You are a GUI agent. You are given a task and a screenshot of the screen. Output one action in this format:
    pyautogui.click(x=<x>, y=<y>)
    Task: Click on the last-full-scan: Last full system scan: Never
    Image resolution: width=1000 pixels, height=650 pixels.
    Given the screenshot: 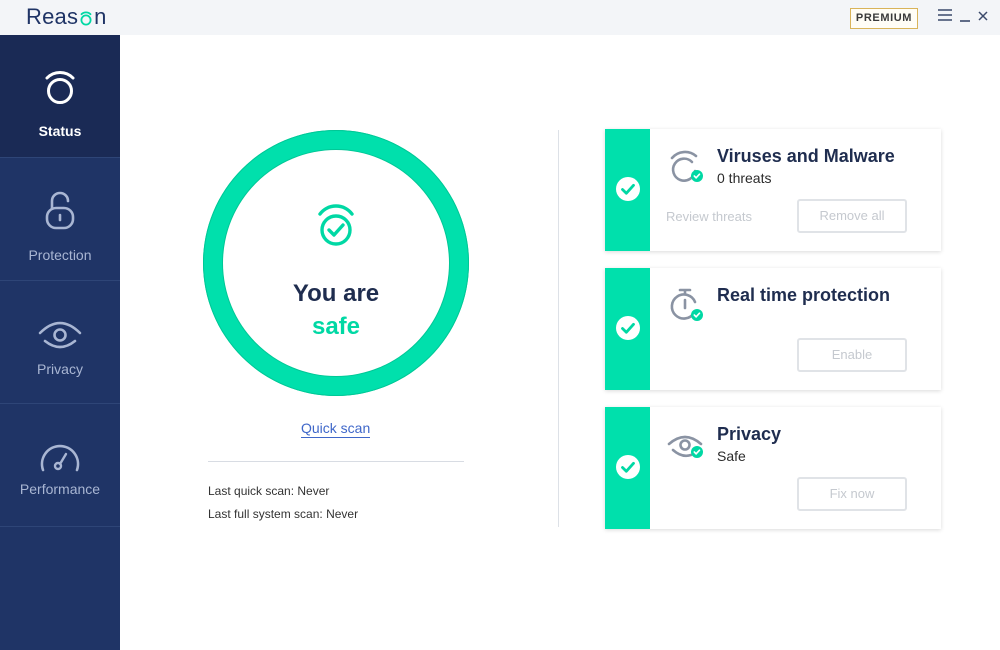 What is the action you would take?
    pyautogui.click(x=283, y=514)
    